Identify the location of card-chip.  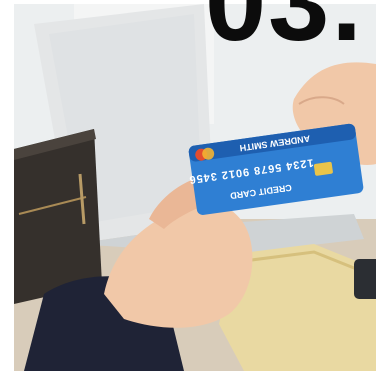
(323, 168).